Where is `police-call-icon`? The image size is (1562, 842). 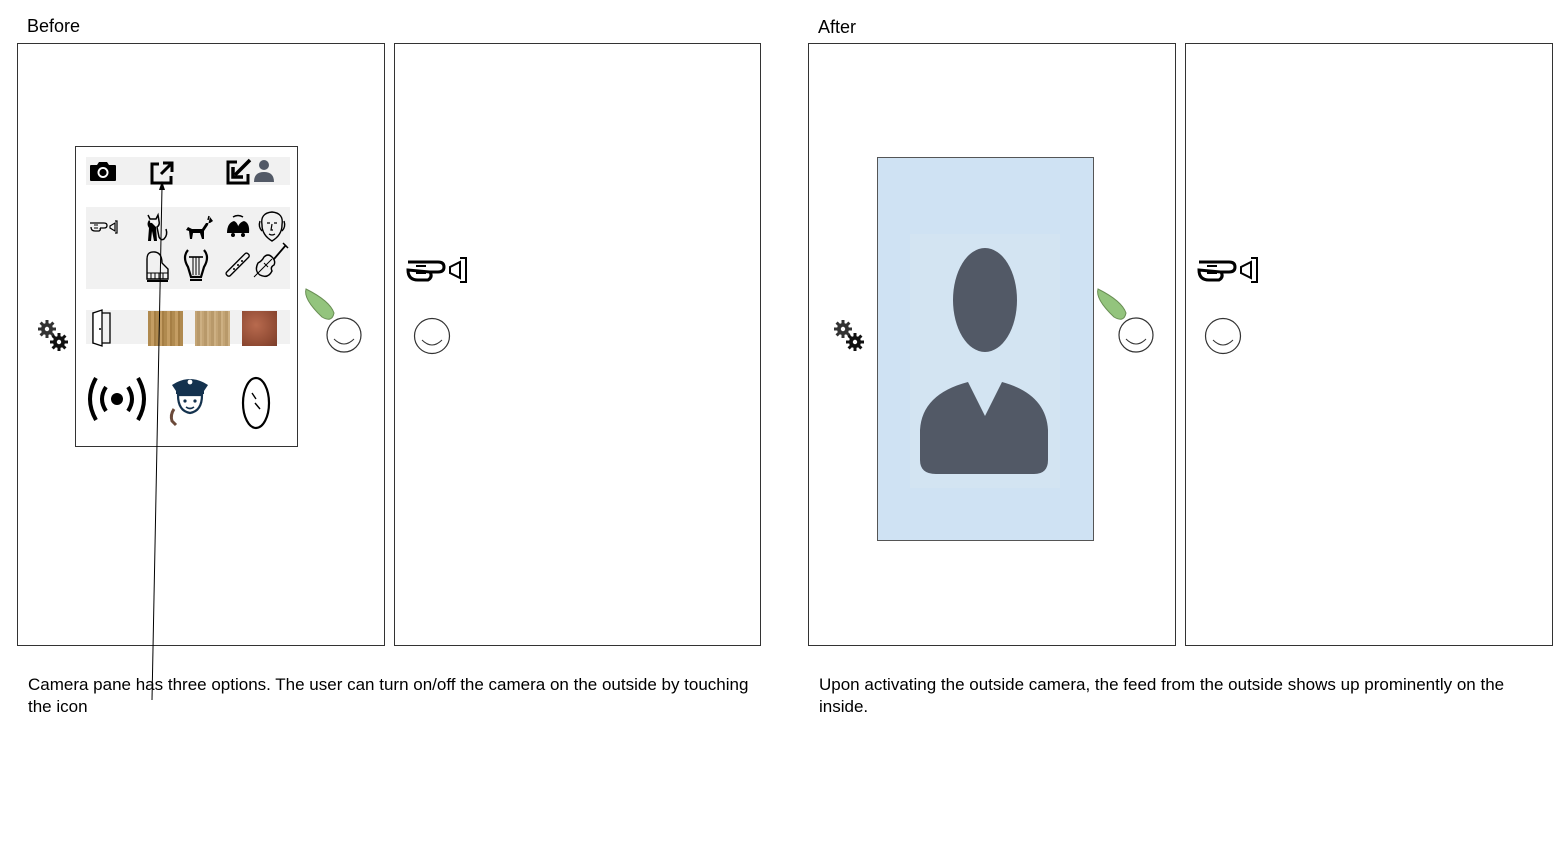
police-call-icon is located at coordinates (187, 401).